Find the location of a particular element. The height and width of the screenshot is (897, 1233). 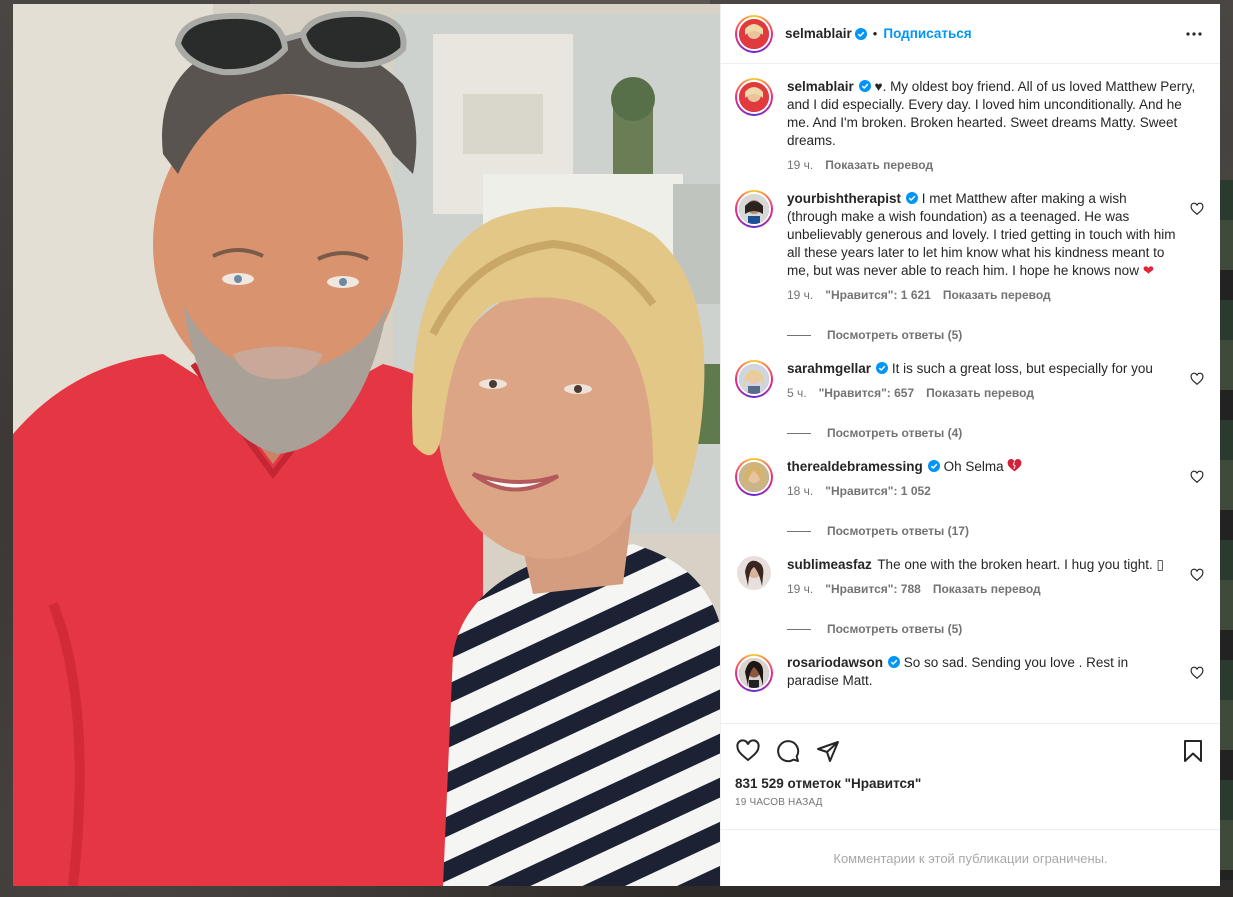

comment-likes: "Нравится": 1 621 is located at coordinates (878, 295).